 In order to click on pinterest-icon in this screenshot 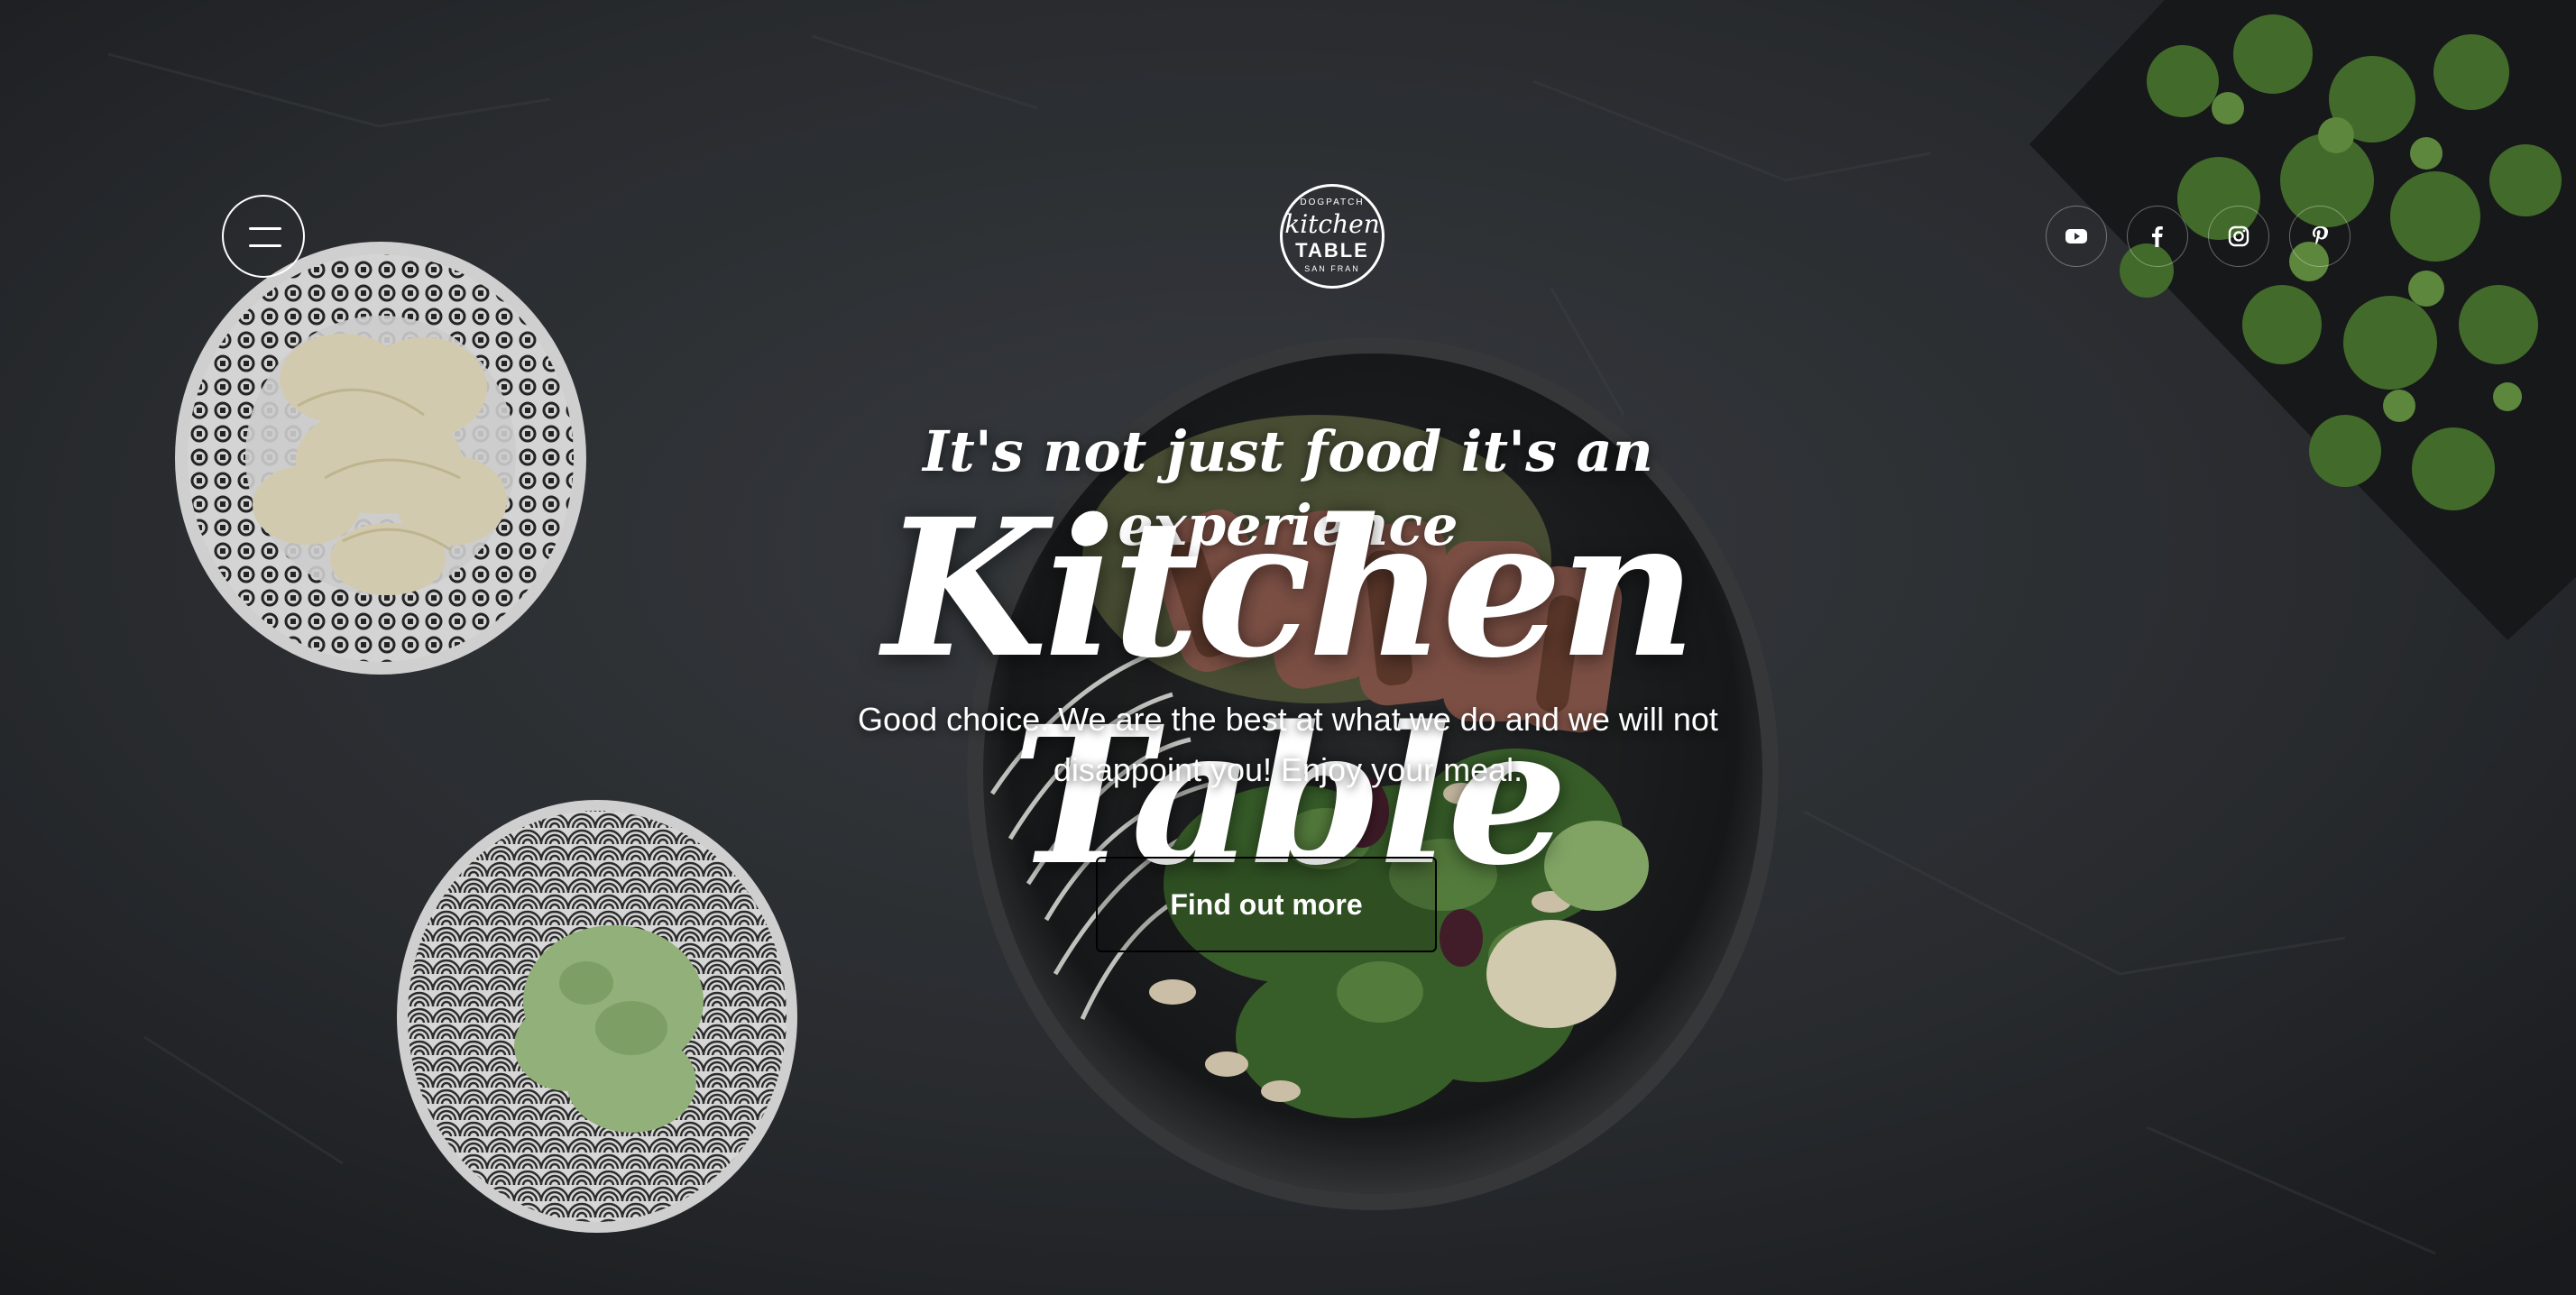, I will do `click(2321, 236)`.